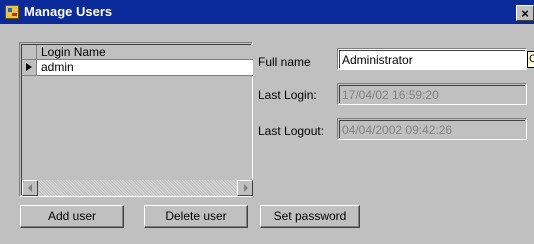 This screenshot has width=534, height=244. I want to click on full-name-field-frame, so click(432, 59).